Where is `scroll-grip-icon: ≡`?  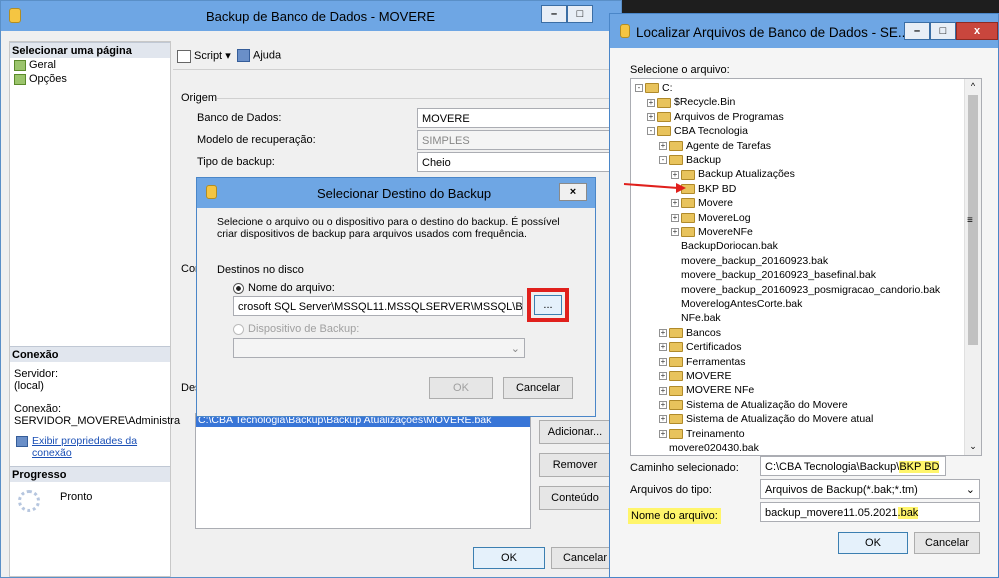 scroll-grip-icon: ≡ is located at coordinates (970, 220).